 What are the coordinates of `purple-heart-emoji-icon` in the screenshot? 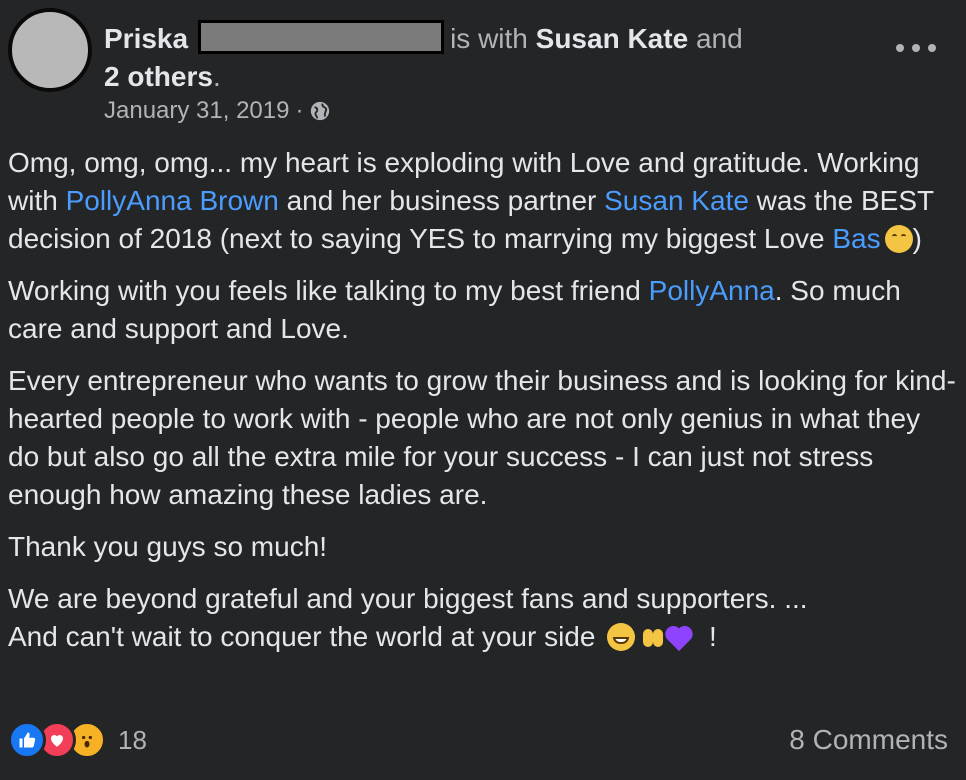 It's located at (686, 637).